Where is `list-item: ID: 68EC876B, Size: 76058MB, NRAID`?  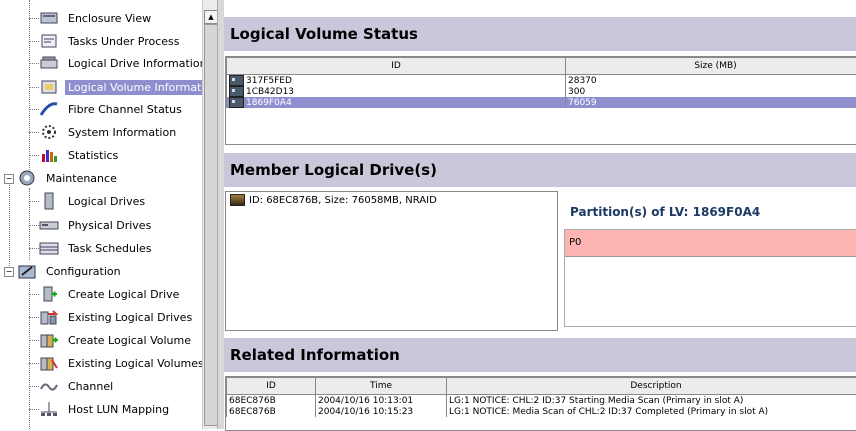
list-item: ID: 68EC876B, Size: 76058MB, NRAID is located at coordinates (391, 200).